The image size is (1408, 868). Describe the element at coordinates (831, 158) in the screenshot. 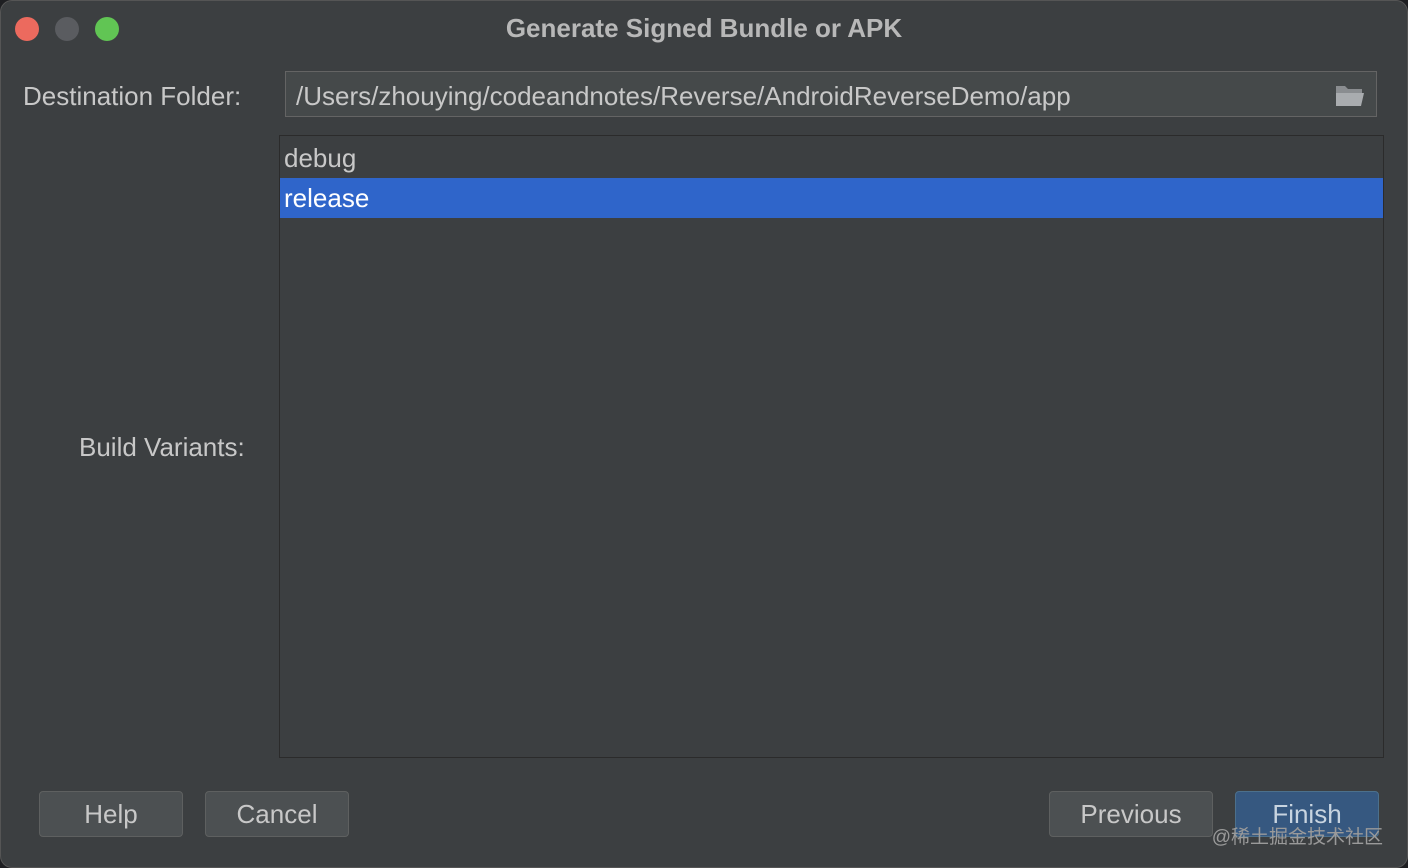

I see `build-variant-item: debug` at that location.